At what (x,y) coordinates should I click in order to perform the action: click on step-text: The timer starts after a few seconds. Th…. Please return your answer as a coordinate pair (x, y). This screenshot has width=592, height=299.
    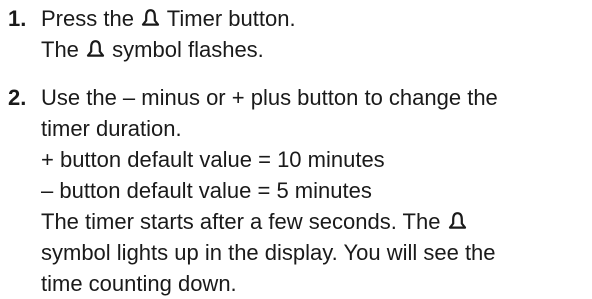
    Looking at the image, I should click on (241, 221).